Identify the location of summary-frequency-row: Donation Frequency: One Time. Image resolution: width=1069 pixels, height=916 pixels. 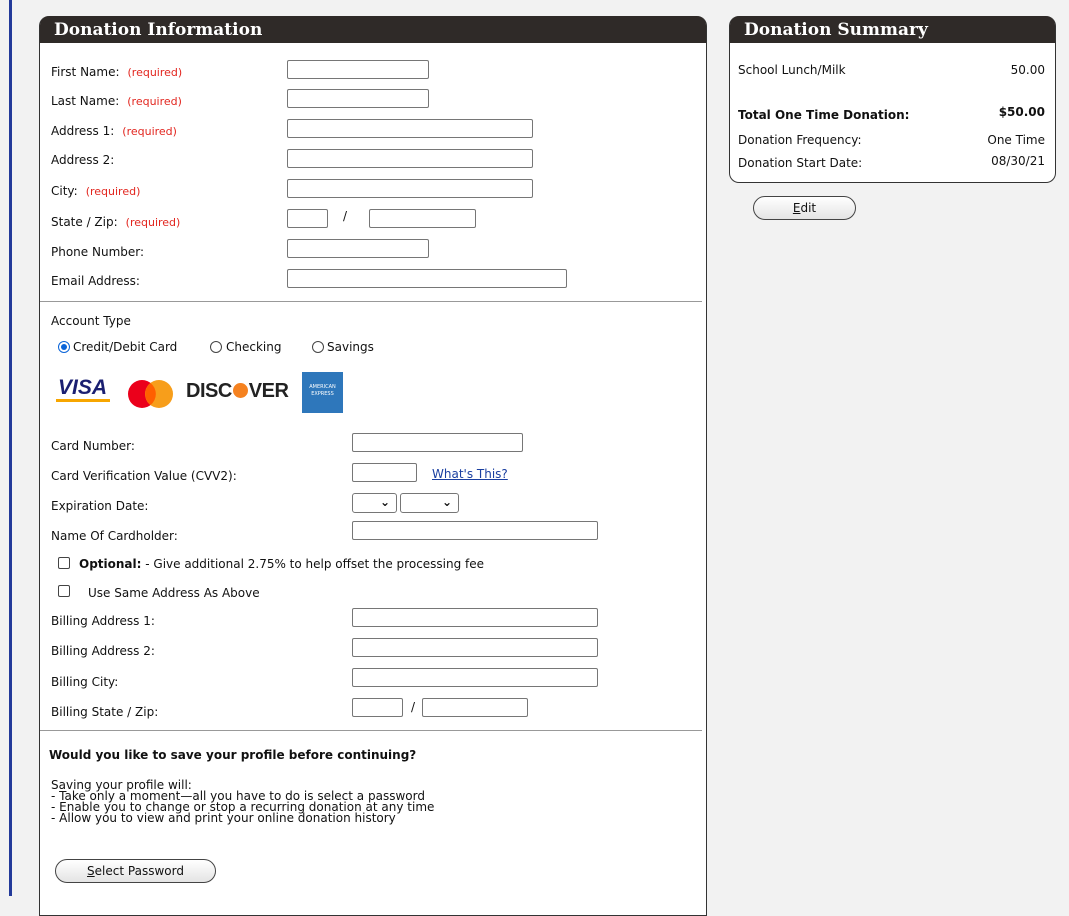
(891, 140).